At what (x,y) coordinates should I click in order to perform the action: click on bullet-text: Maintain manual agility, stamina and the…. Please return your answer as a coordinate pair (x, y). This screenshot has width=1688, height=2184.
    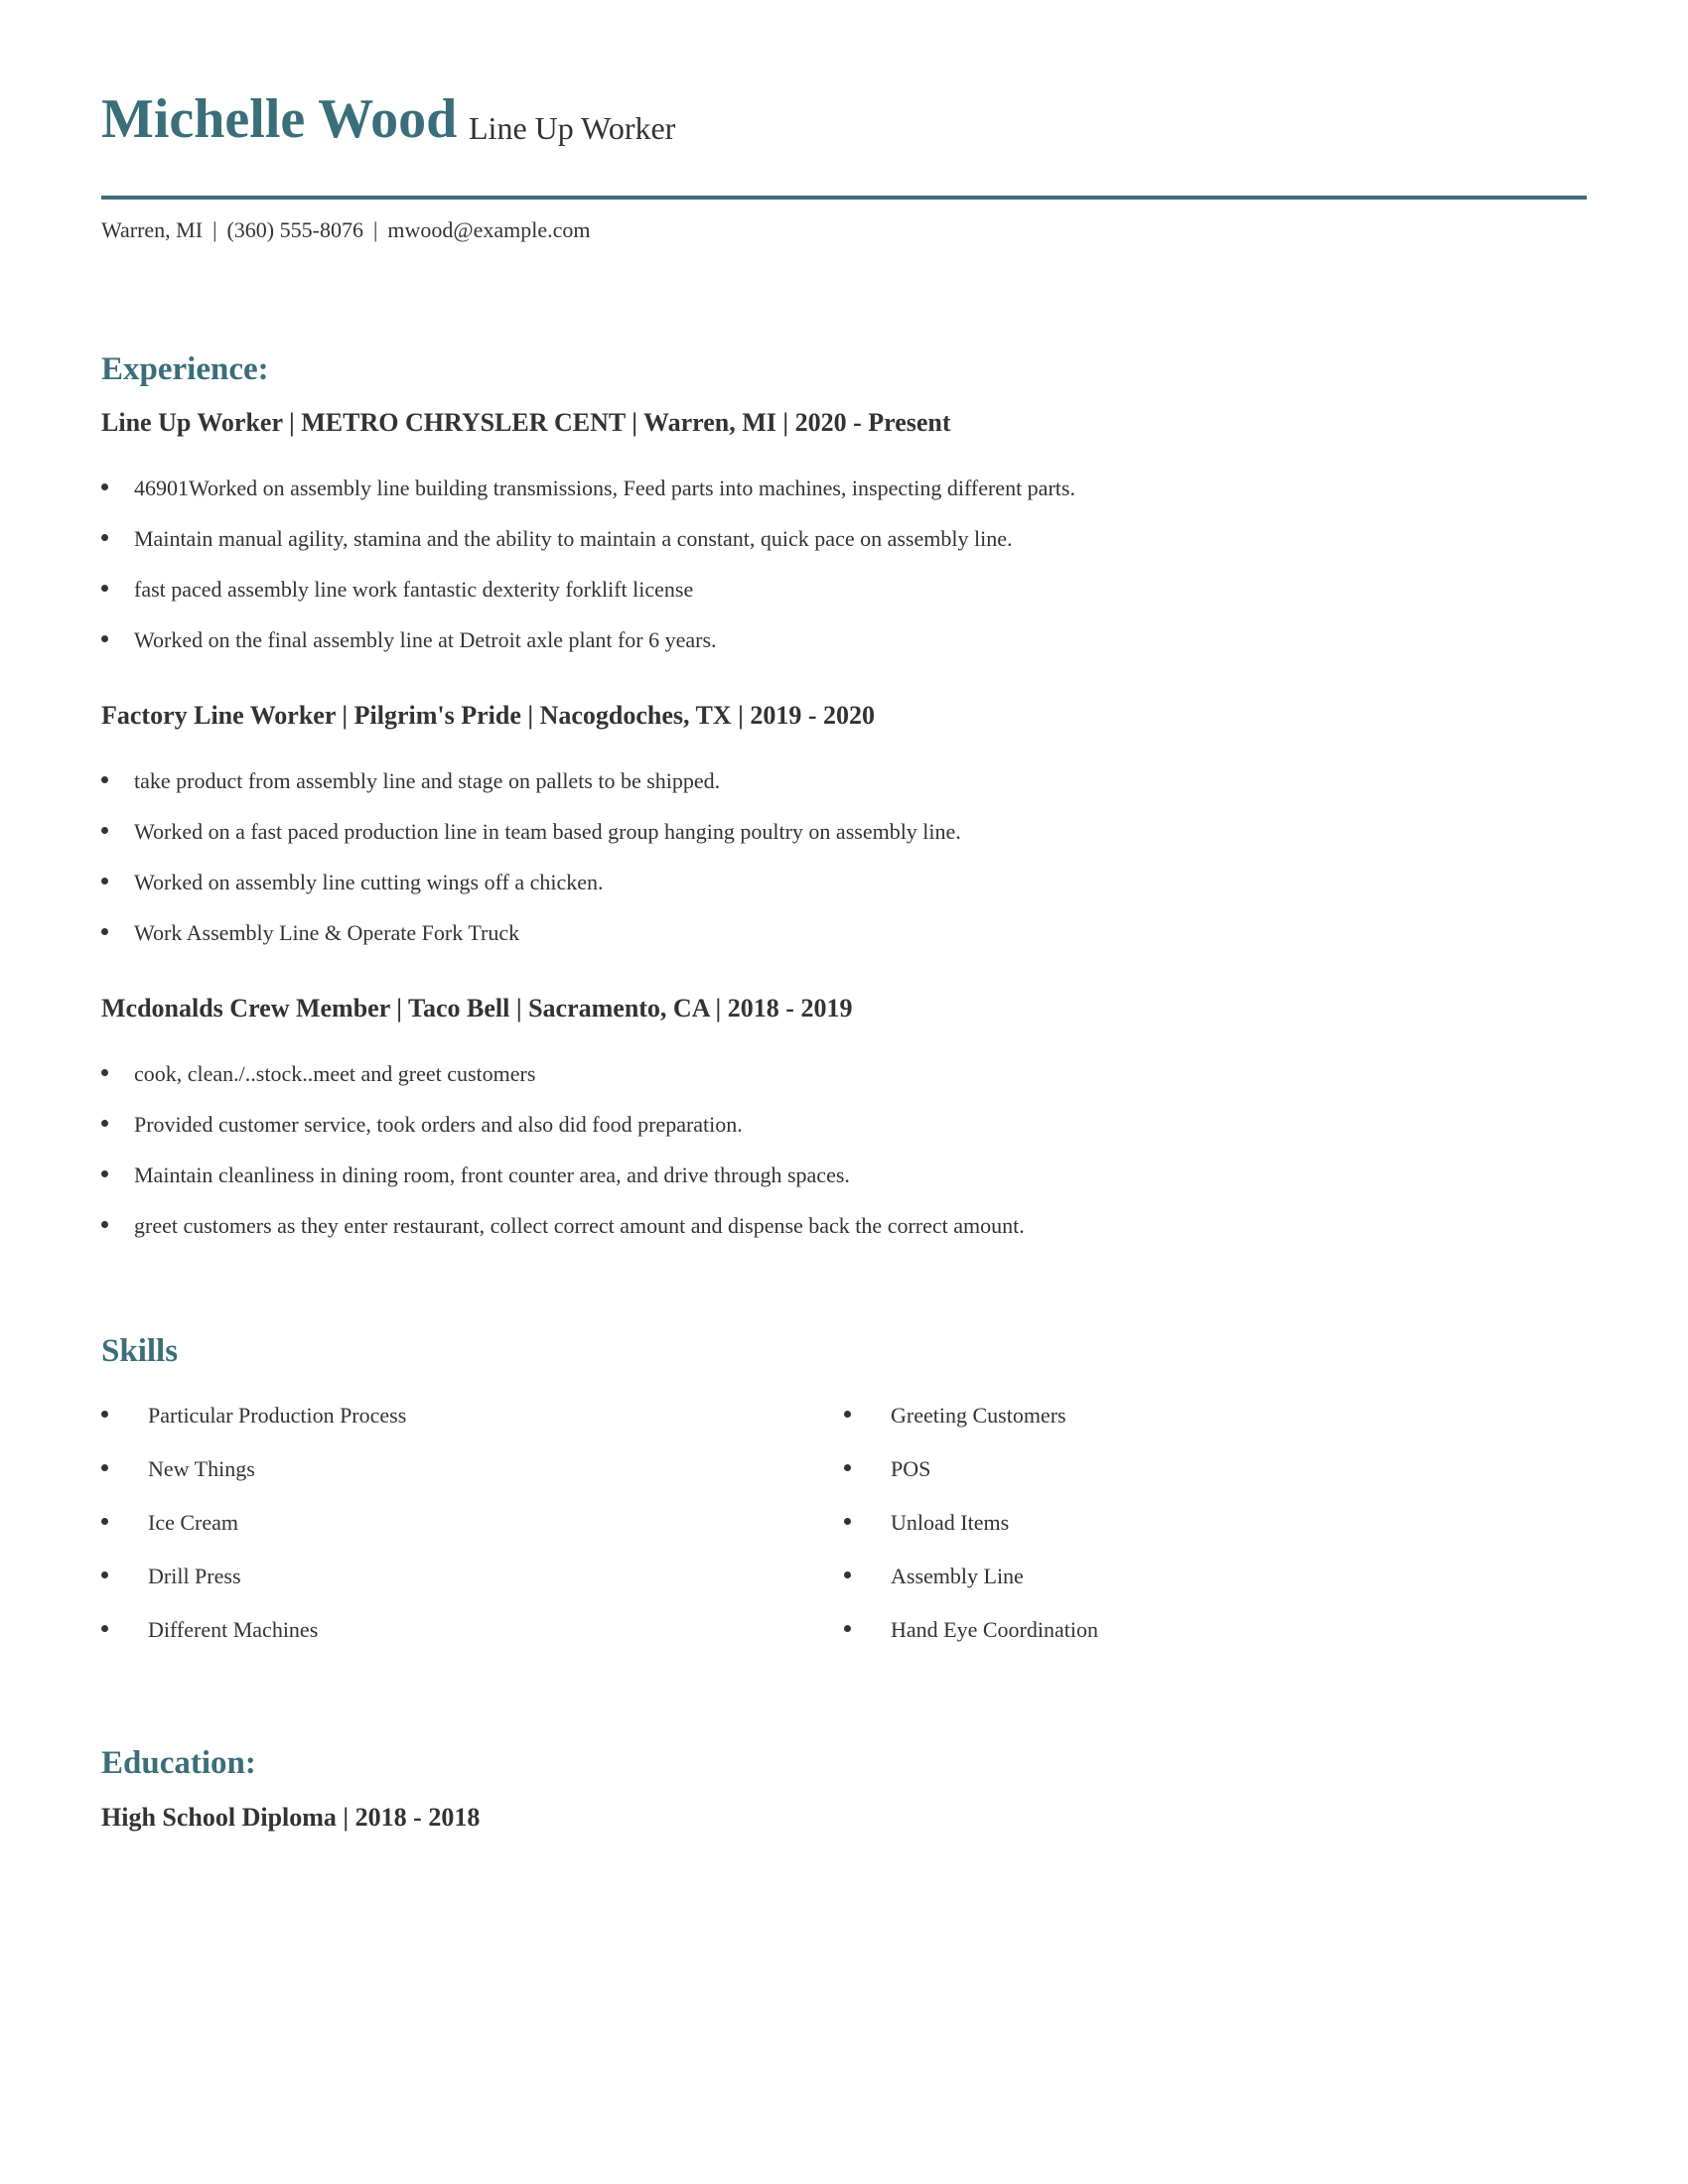
    Looking at the image, I should click on (573, 538).